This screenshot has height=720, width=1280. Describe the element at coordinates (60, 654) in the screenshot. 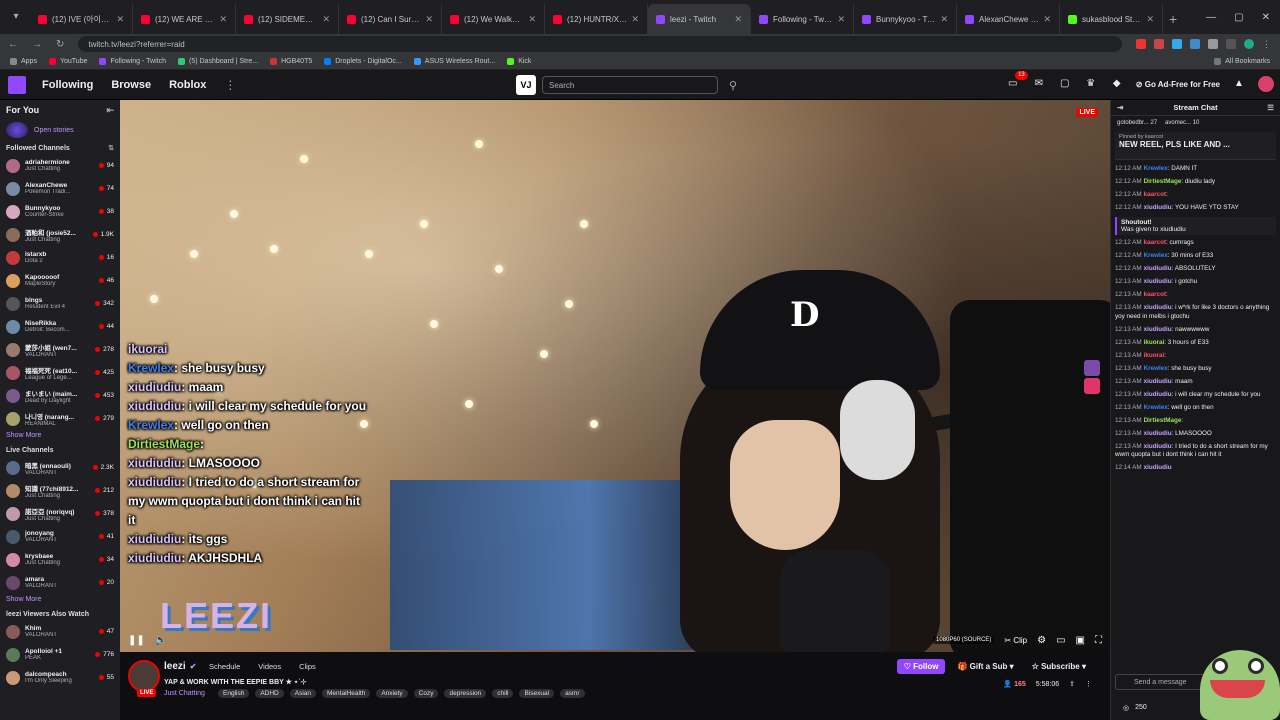

I see `sidebar-channel: Apolloiol +1 PEAK 776` at that location.